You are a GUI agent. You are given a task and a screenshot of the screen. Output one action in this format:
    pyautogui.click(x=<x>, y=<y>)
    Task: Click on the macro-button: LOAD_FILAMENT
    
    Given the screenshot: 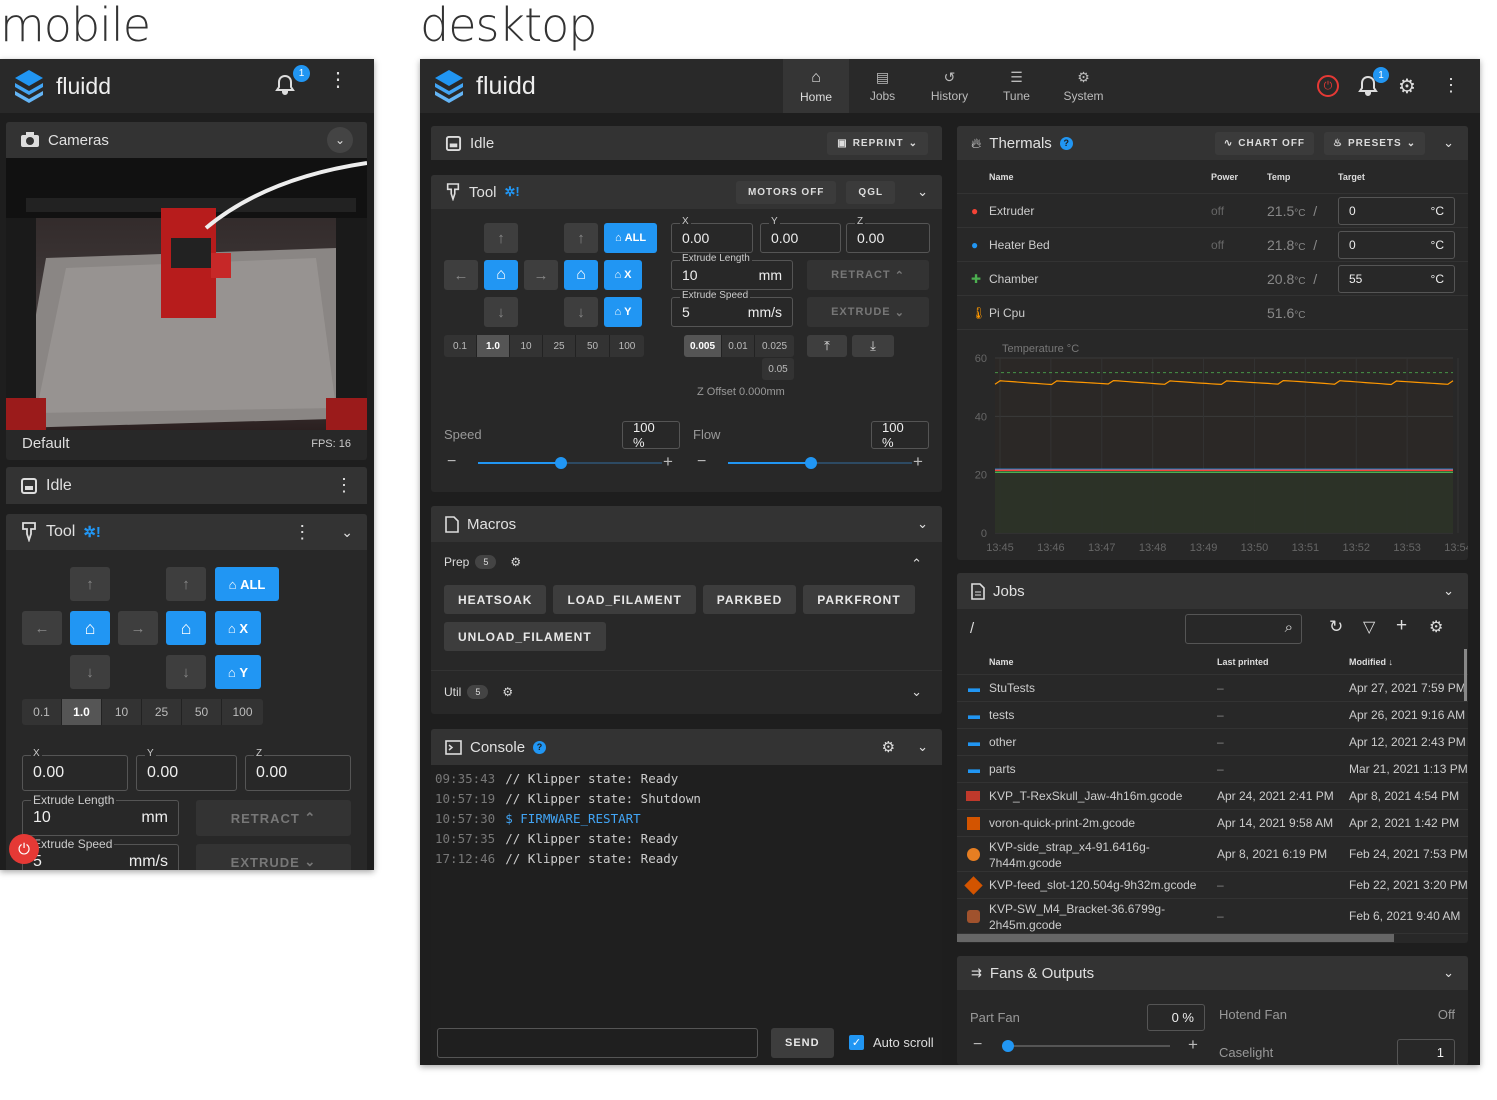 What is the action you would take?
    pyautogui.click(x=624, y=599)
    